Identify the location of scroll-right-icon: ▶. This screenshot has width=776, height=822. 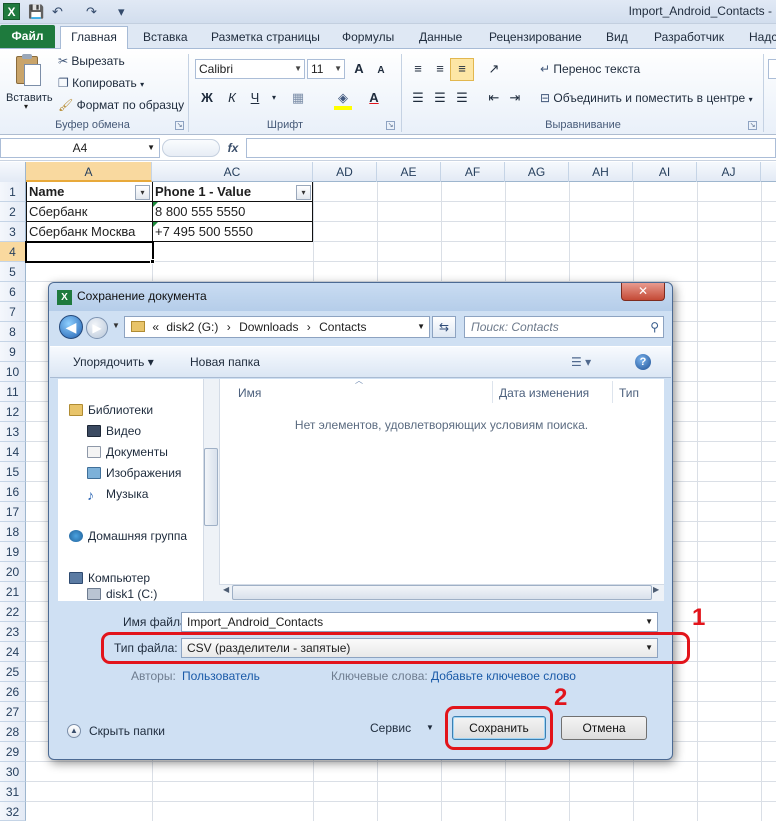
(656, 589).